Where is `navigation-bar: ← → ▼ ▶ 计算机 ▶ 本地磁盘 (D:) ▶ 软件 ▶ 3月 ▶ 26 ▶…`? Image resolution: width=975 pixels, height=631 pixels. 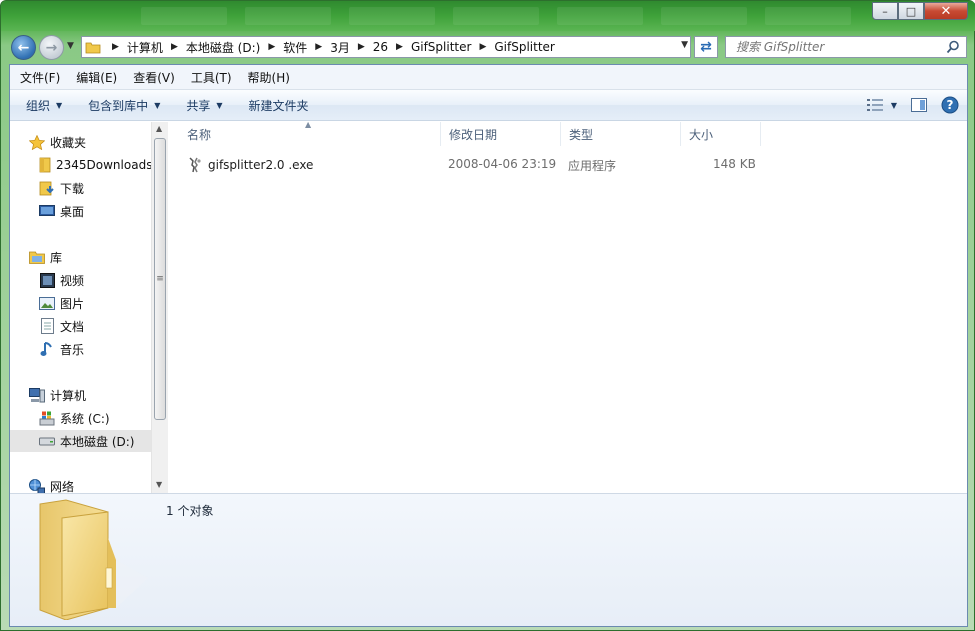 navigation-bar: ← → ▼ ▶ 计算机 ▶ 本地磁盘 (D:) ▶ 软件 ▶ 3月 ▶ 26 ▶… is located at coordinates (488, 47).